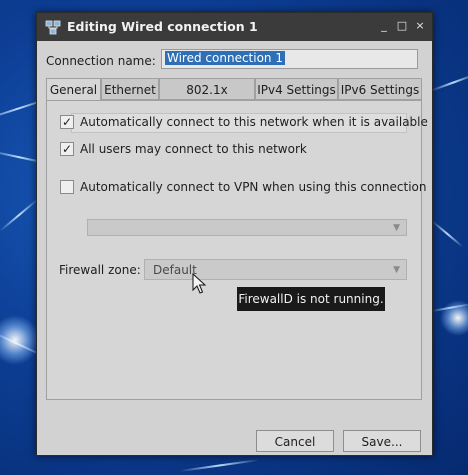 This screenshot has height=475, width=468. I want to click on title-bar: Editing Wired connection 1 _ □ ×, so click(234, 27).